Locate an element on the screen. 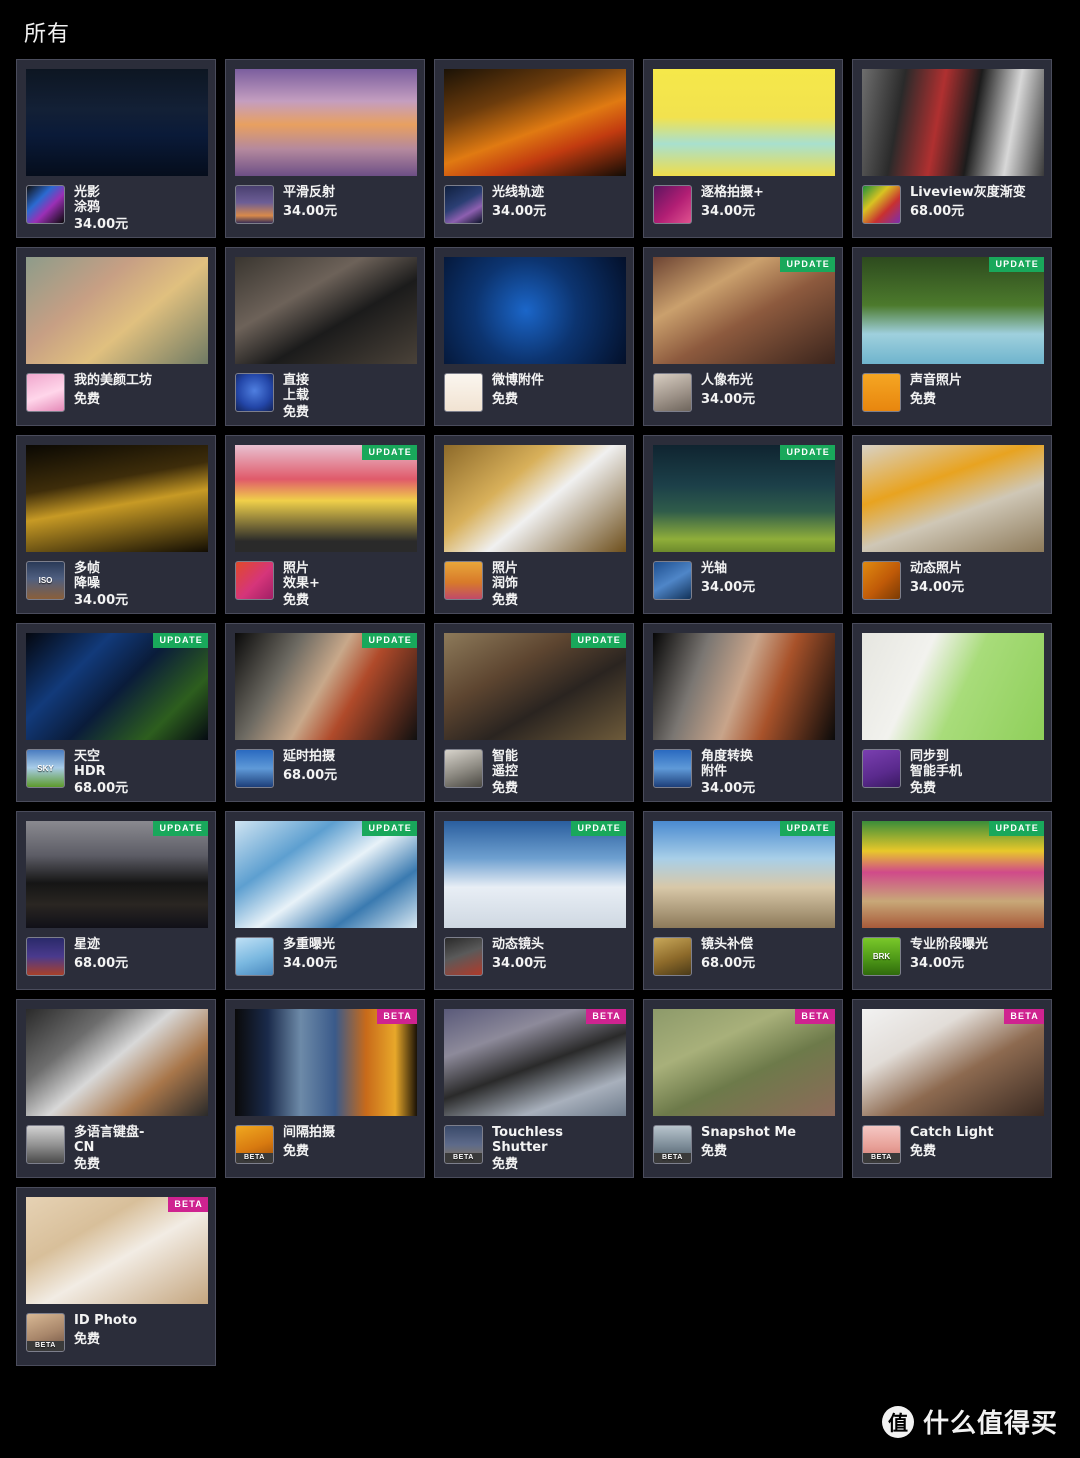  app-card: UPDATE 延时拍摄 68.00元 is located at coordinates (325, 712).